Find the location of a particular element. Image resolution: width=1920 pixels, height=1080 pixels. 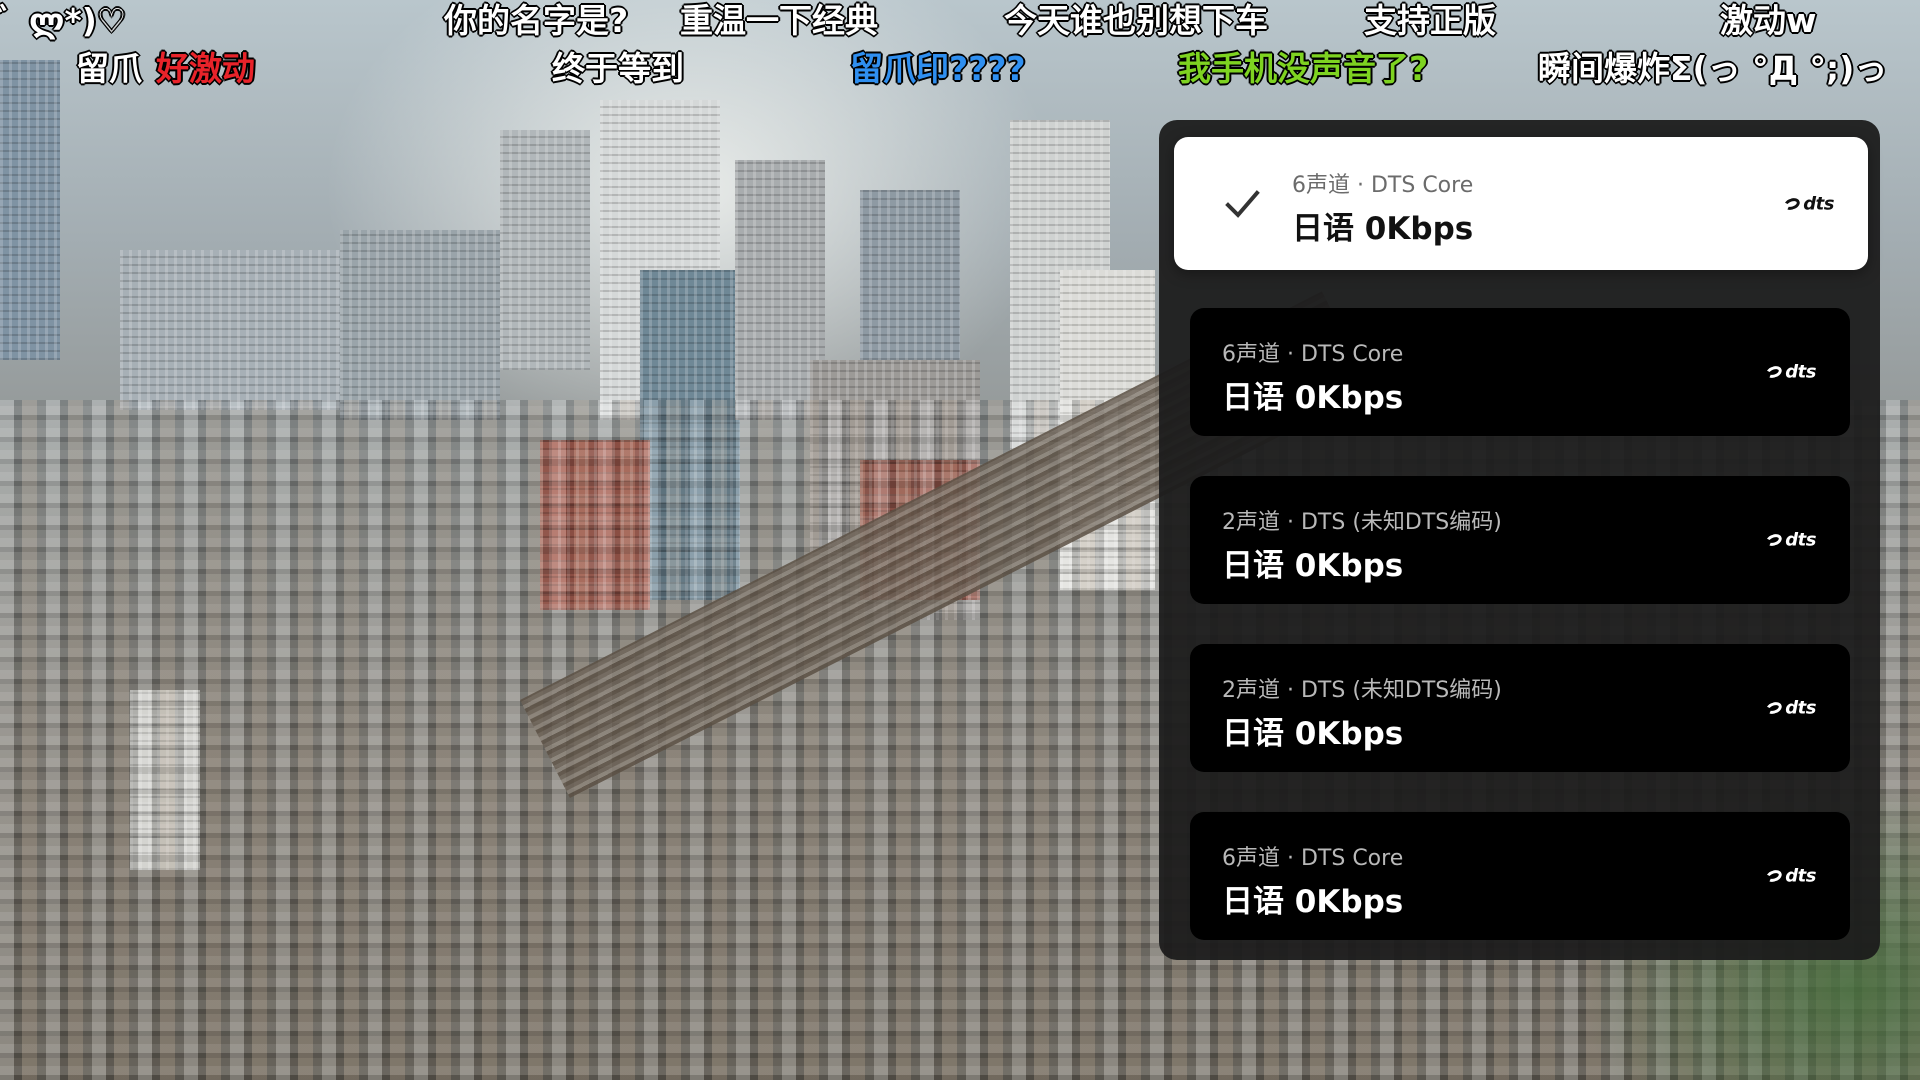

danmaku-comment: 激动w is located at coordinates (1768, 20).